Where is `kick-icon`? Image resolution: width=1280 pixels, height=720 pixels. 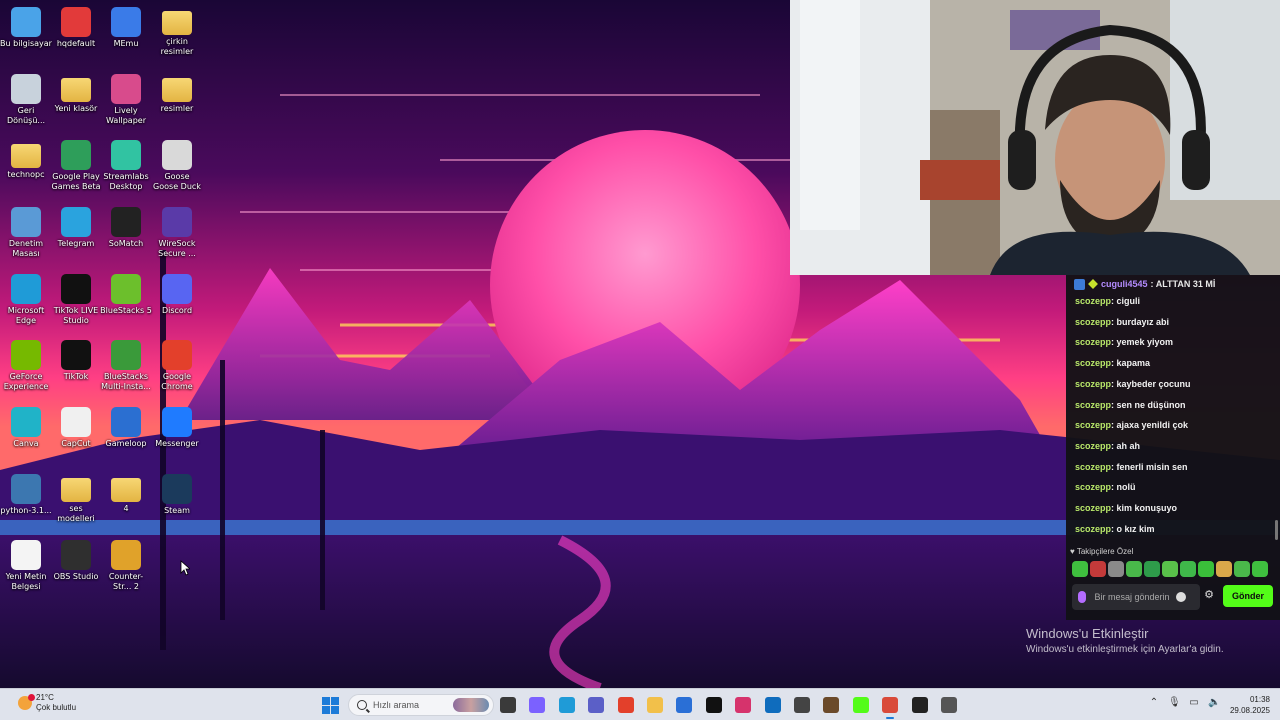
kick-icon is located at coordinates (860, 705).